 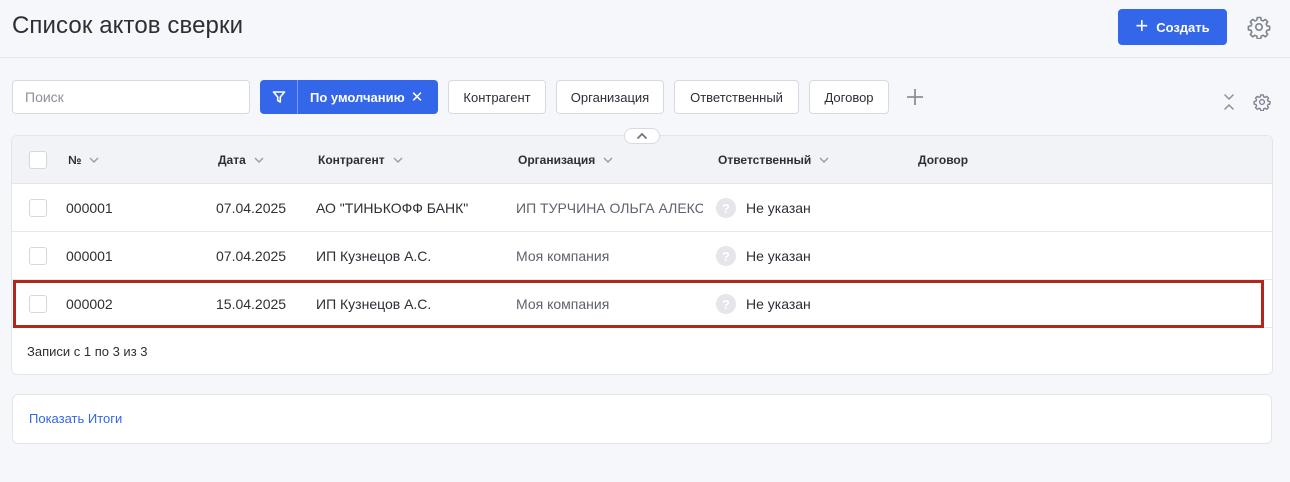 I want to click on page-title: Список актов сверки, so click(x=128, y=25).